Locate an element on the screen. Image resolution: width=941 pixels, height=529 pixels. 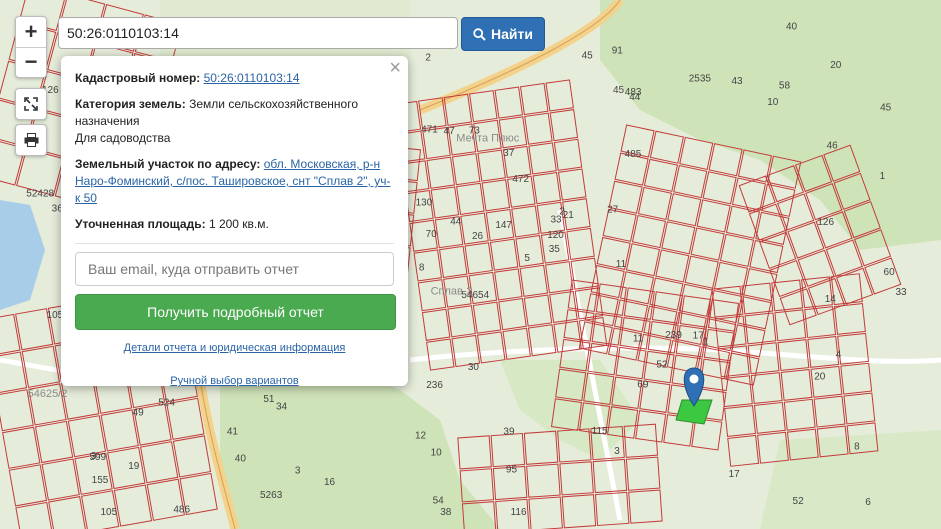
divider is located at coordinates (234, 243).